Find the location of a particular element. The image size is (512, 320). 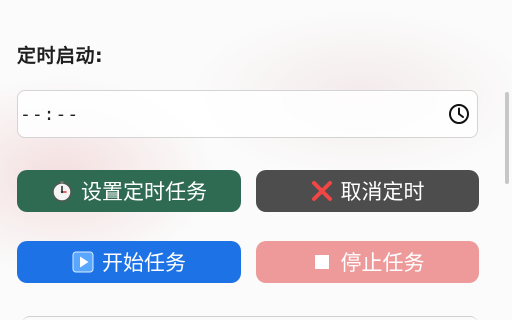

play-icon is located at coordinates (83, 262).